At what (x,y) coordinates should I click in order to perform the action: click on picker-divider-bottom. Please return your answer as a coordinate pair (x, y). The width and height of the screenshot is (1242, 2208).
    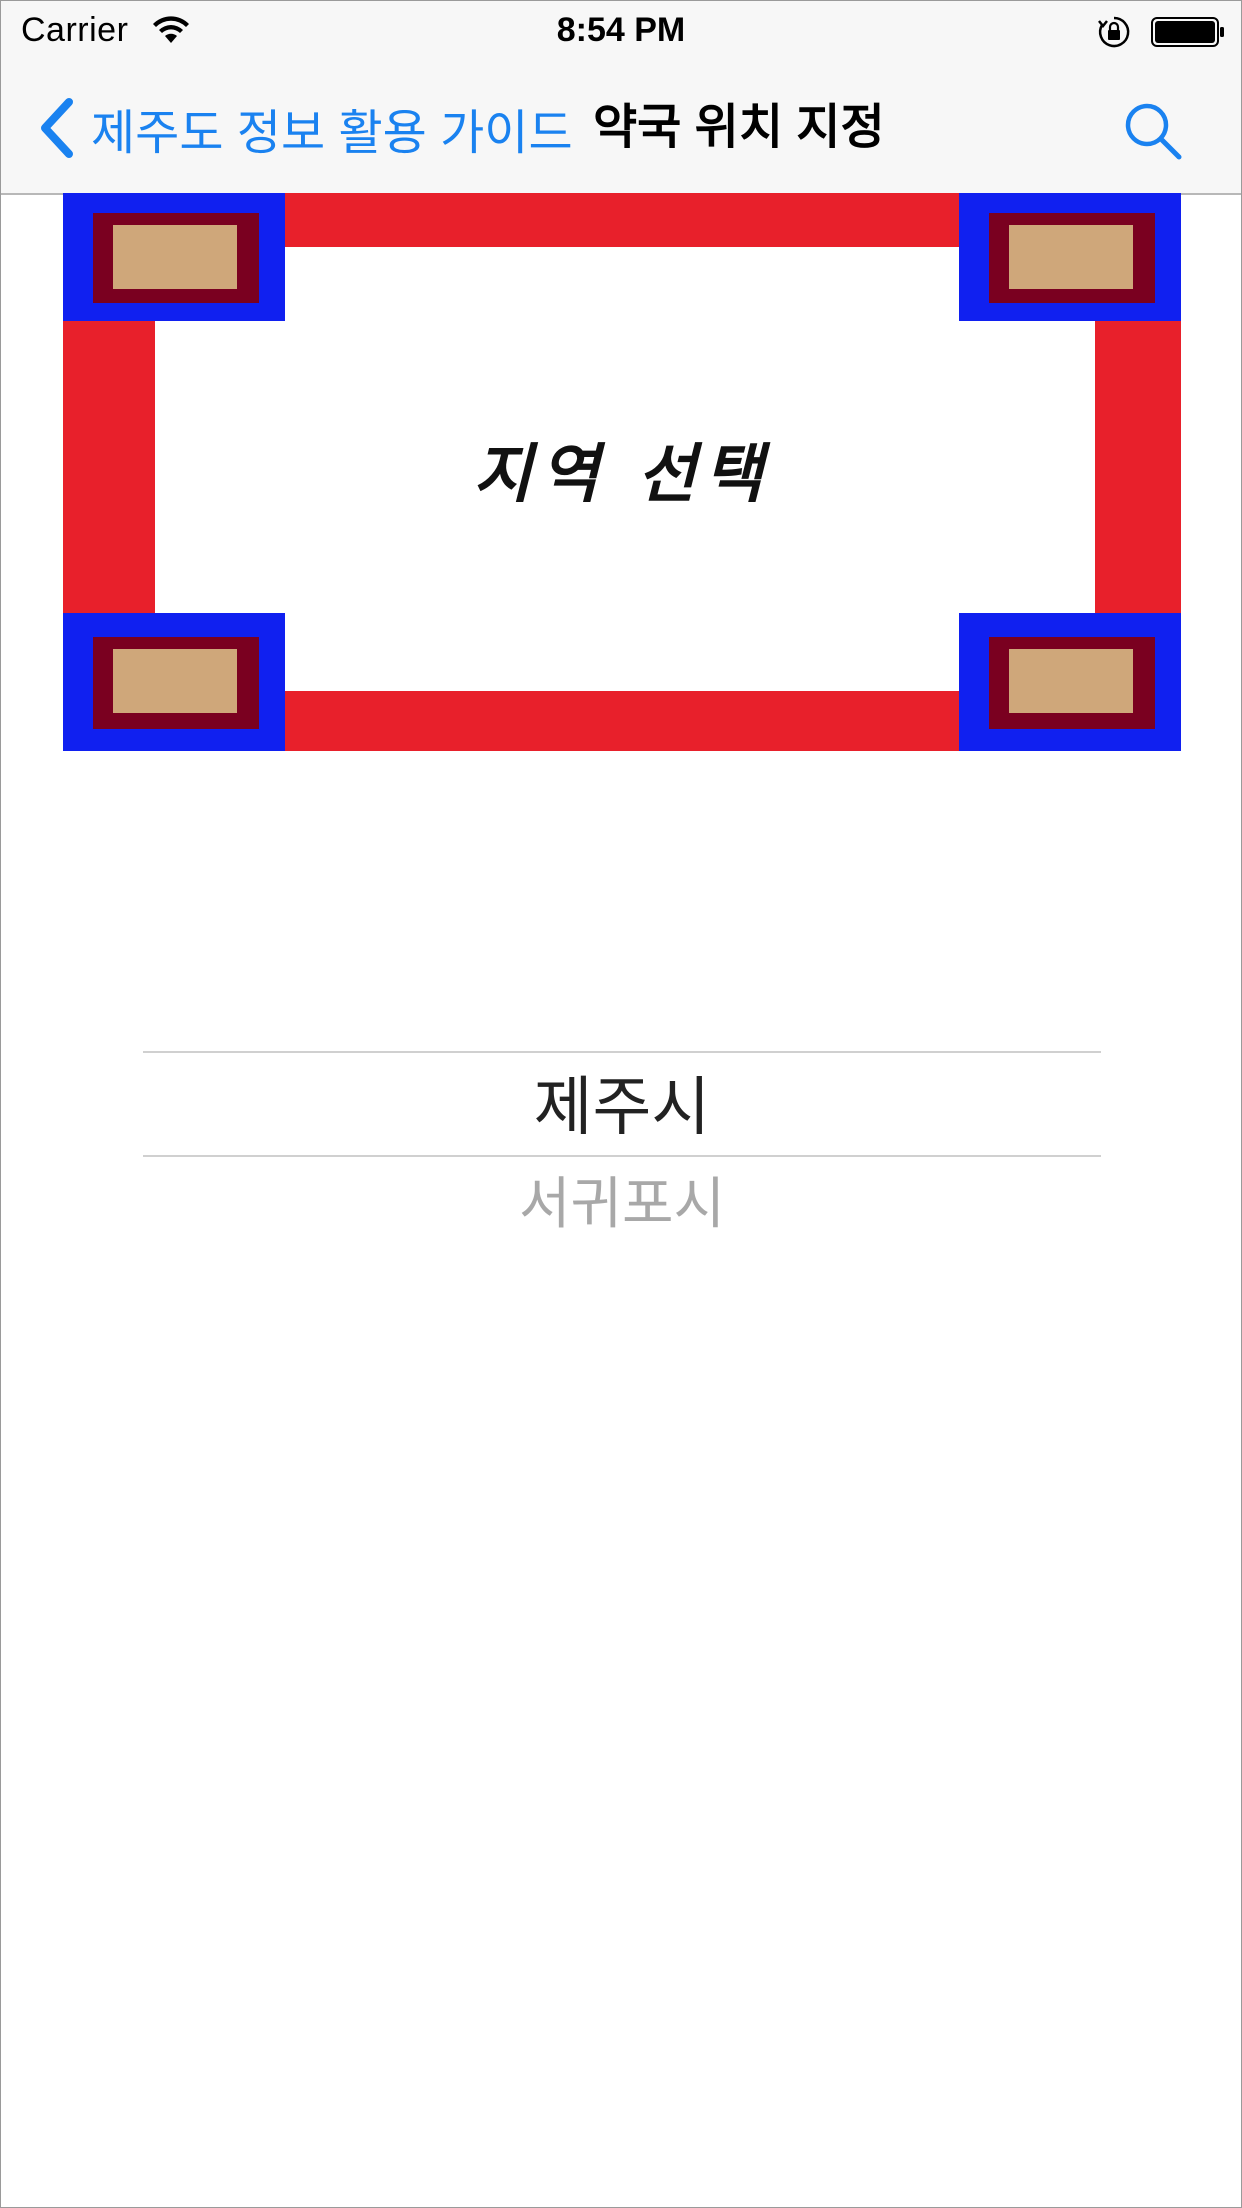
    Looking at the image, I should click on (622, 1156).